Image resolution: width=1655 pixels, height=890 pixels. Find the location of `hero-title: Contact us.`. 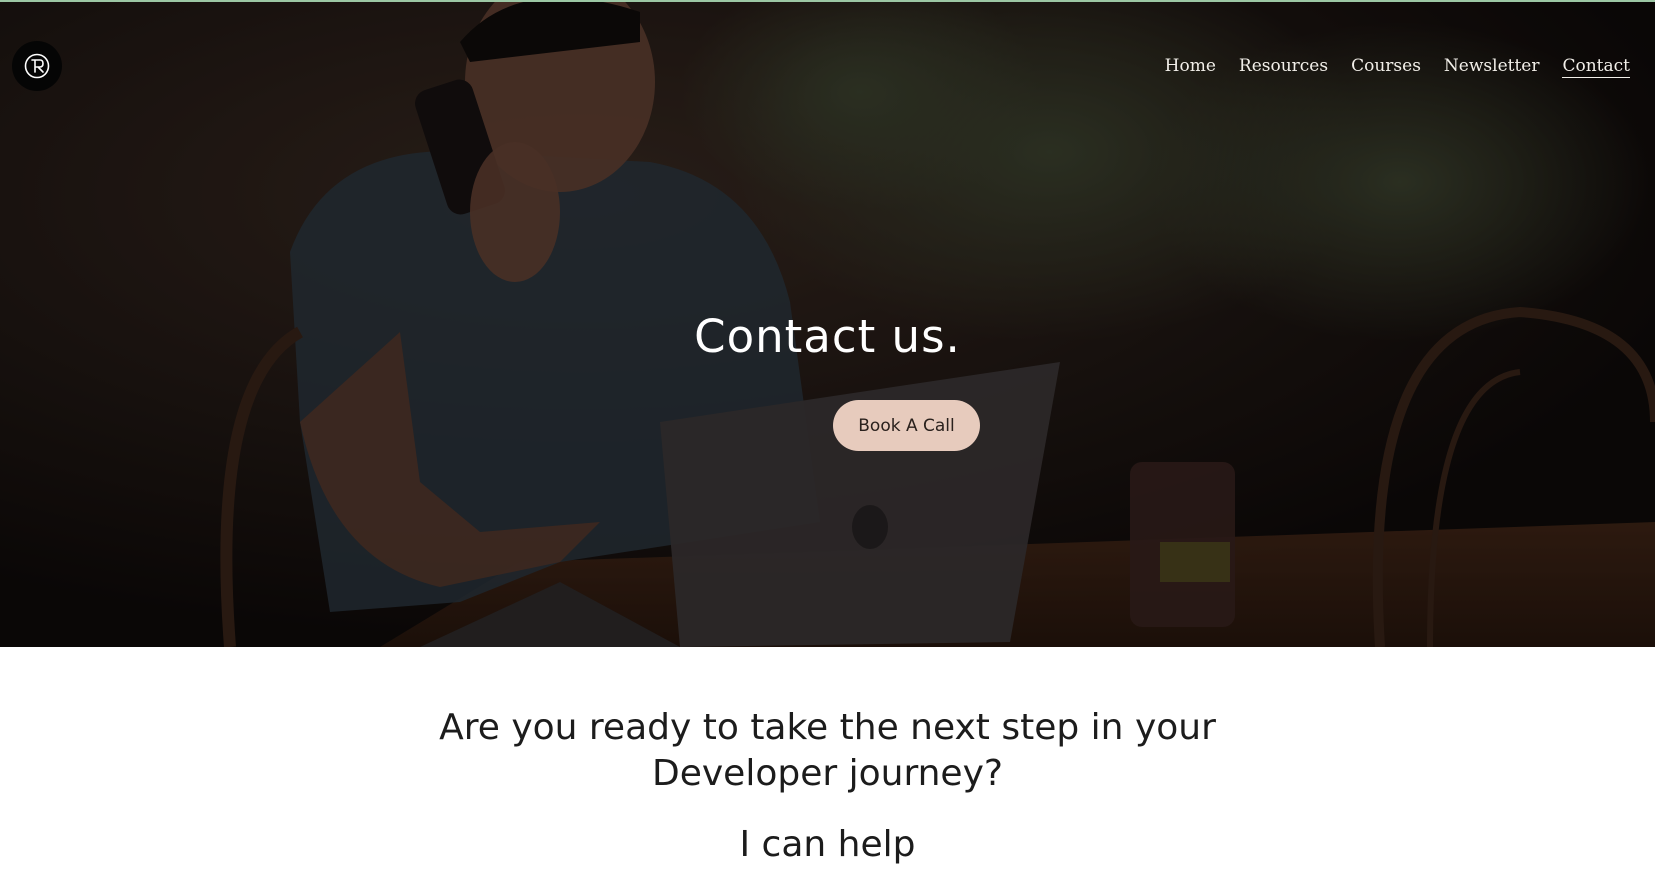

hero-title: Contact us. is located at coordinates (827, 336).